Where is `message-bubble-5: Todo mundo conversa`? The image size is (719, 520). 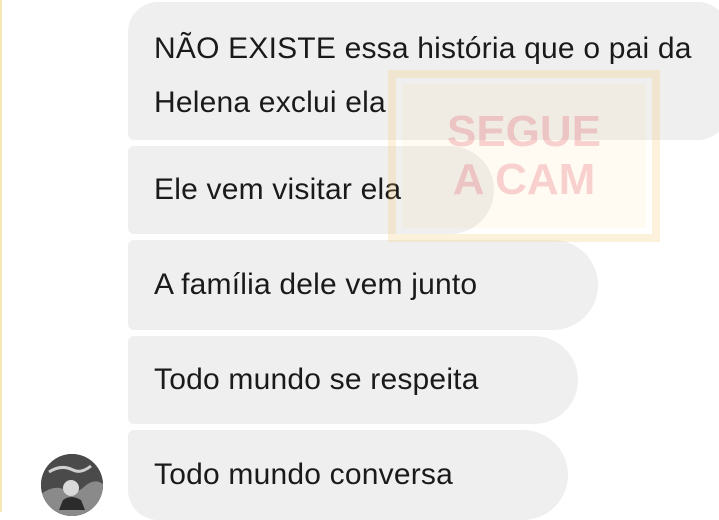
message-bubble-5: Todo mundo conversa is located at coordinates (348, 475).